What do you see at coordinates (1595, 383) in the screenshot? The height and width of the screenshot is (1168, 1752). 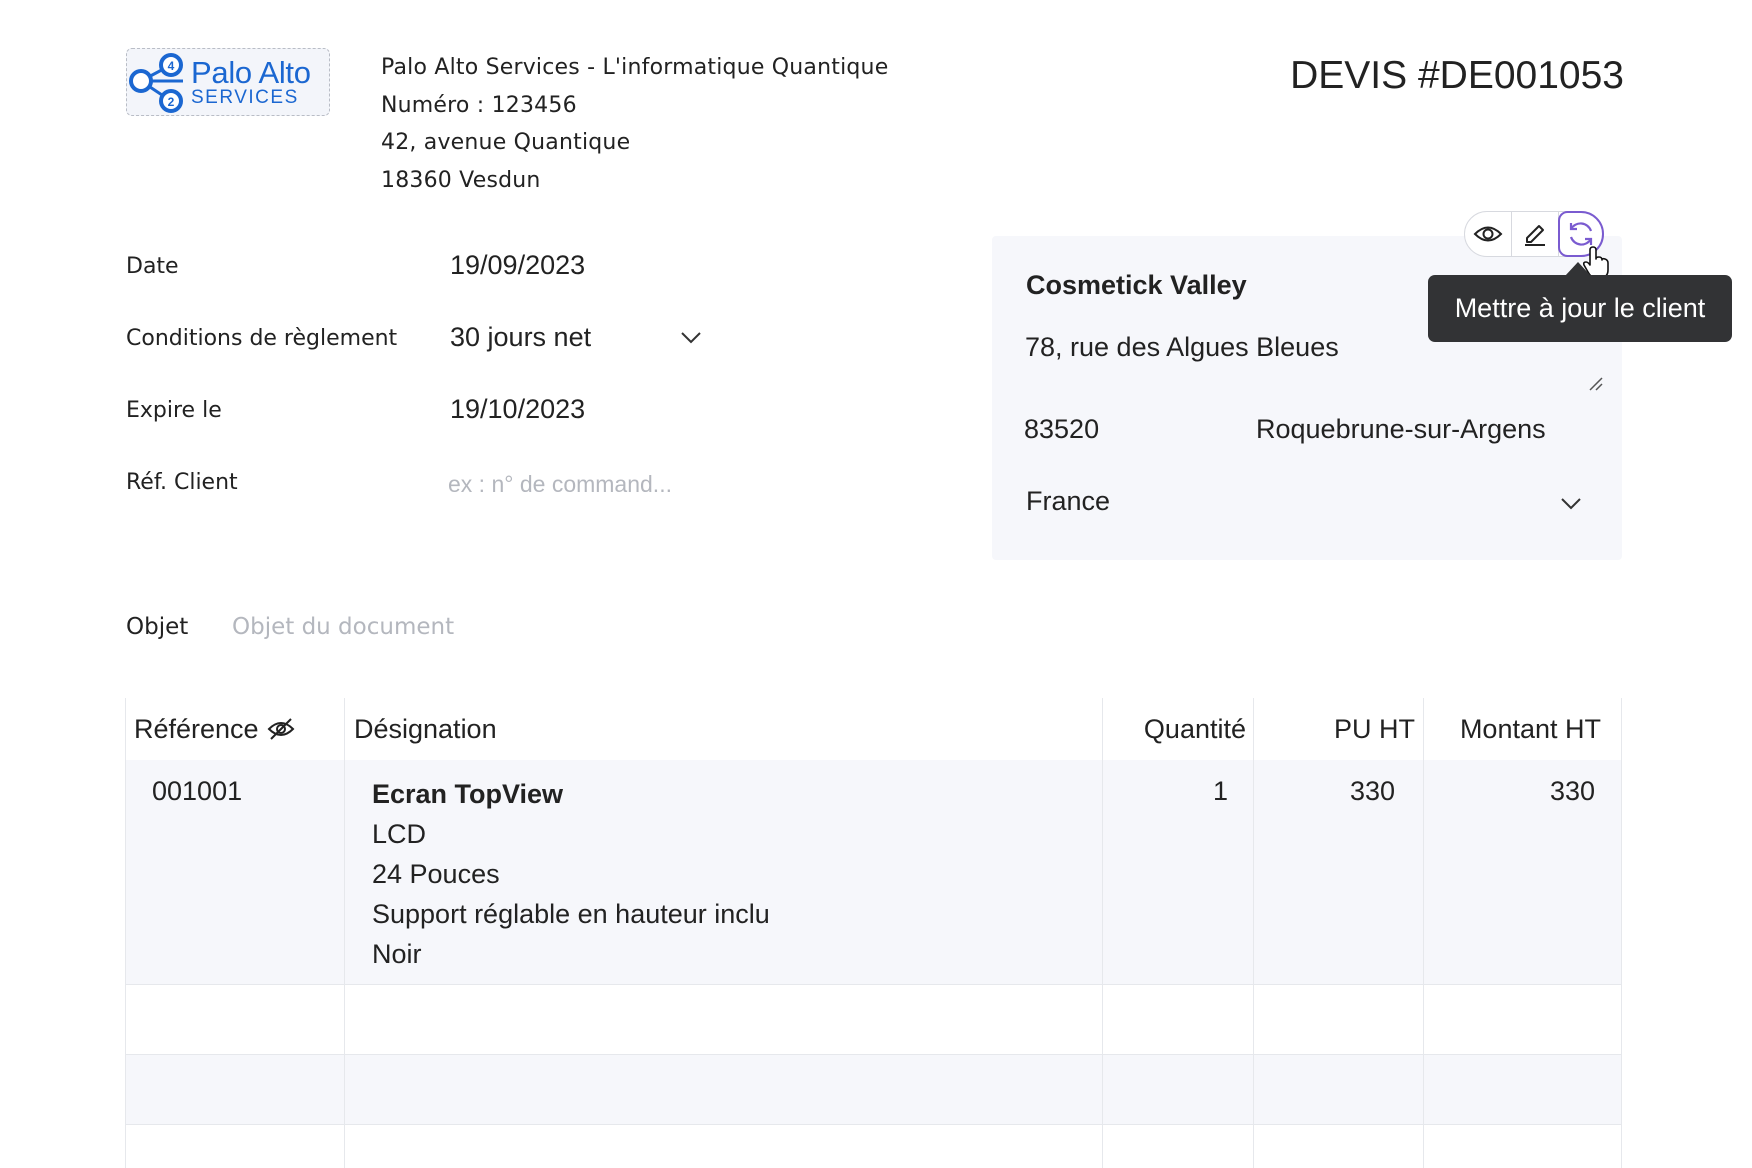 I see `resize-handle-icon` at bounding box center [1595, 383].